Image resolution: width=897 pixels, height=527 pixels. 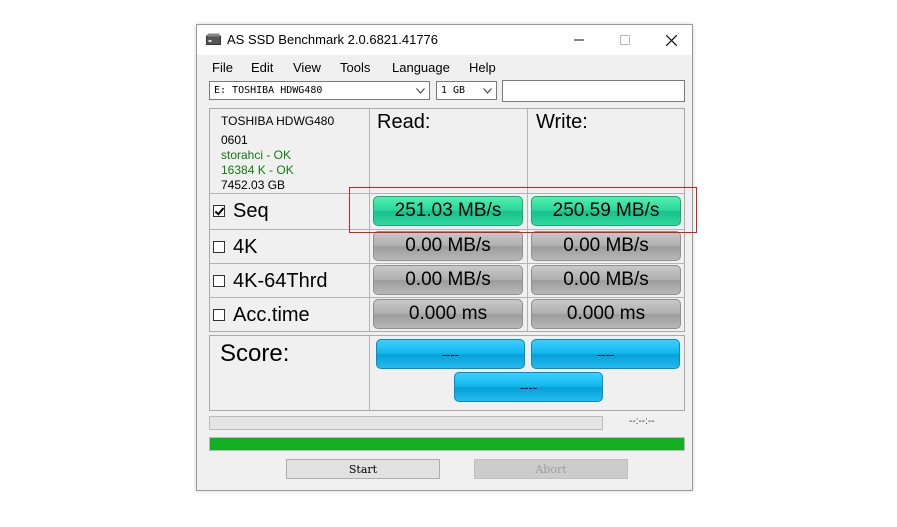 I want to click on score-read: ----, so click(x=450, y=354).